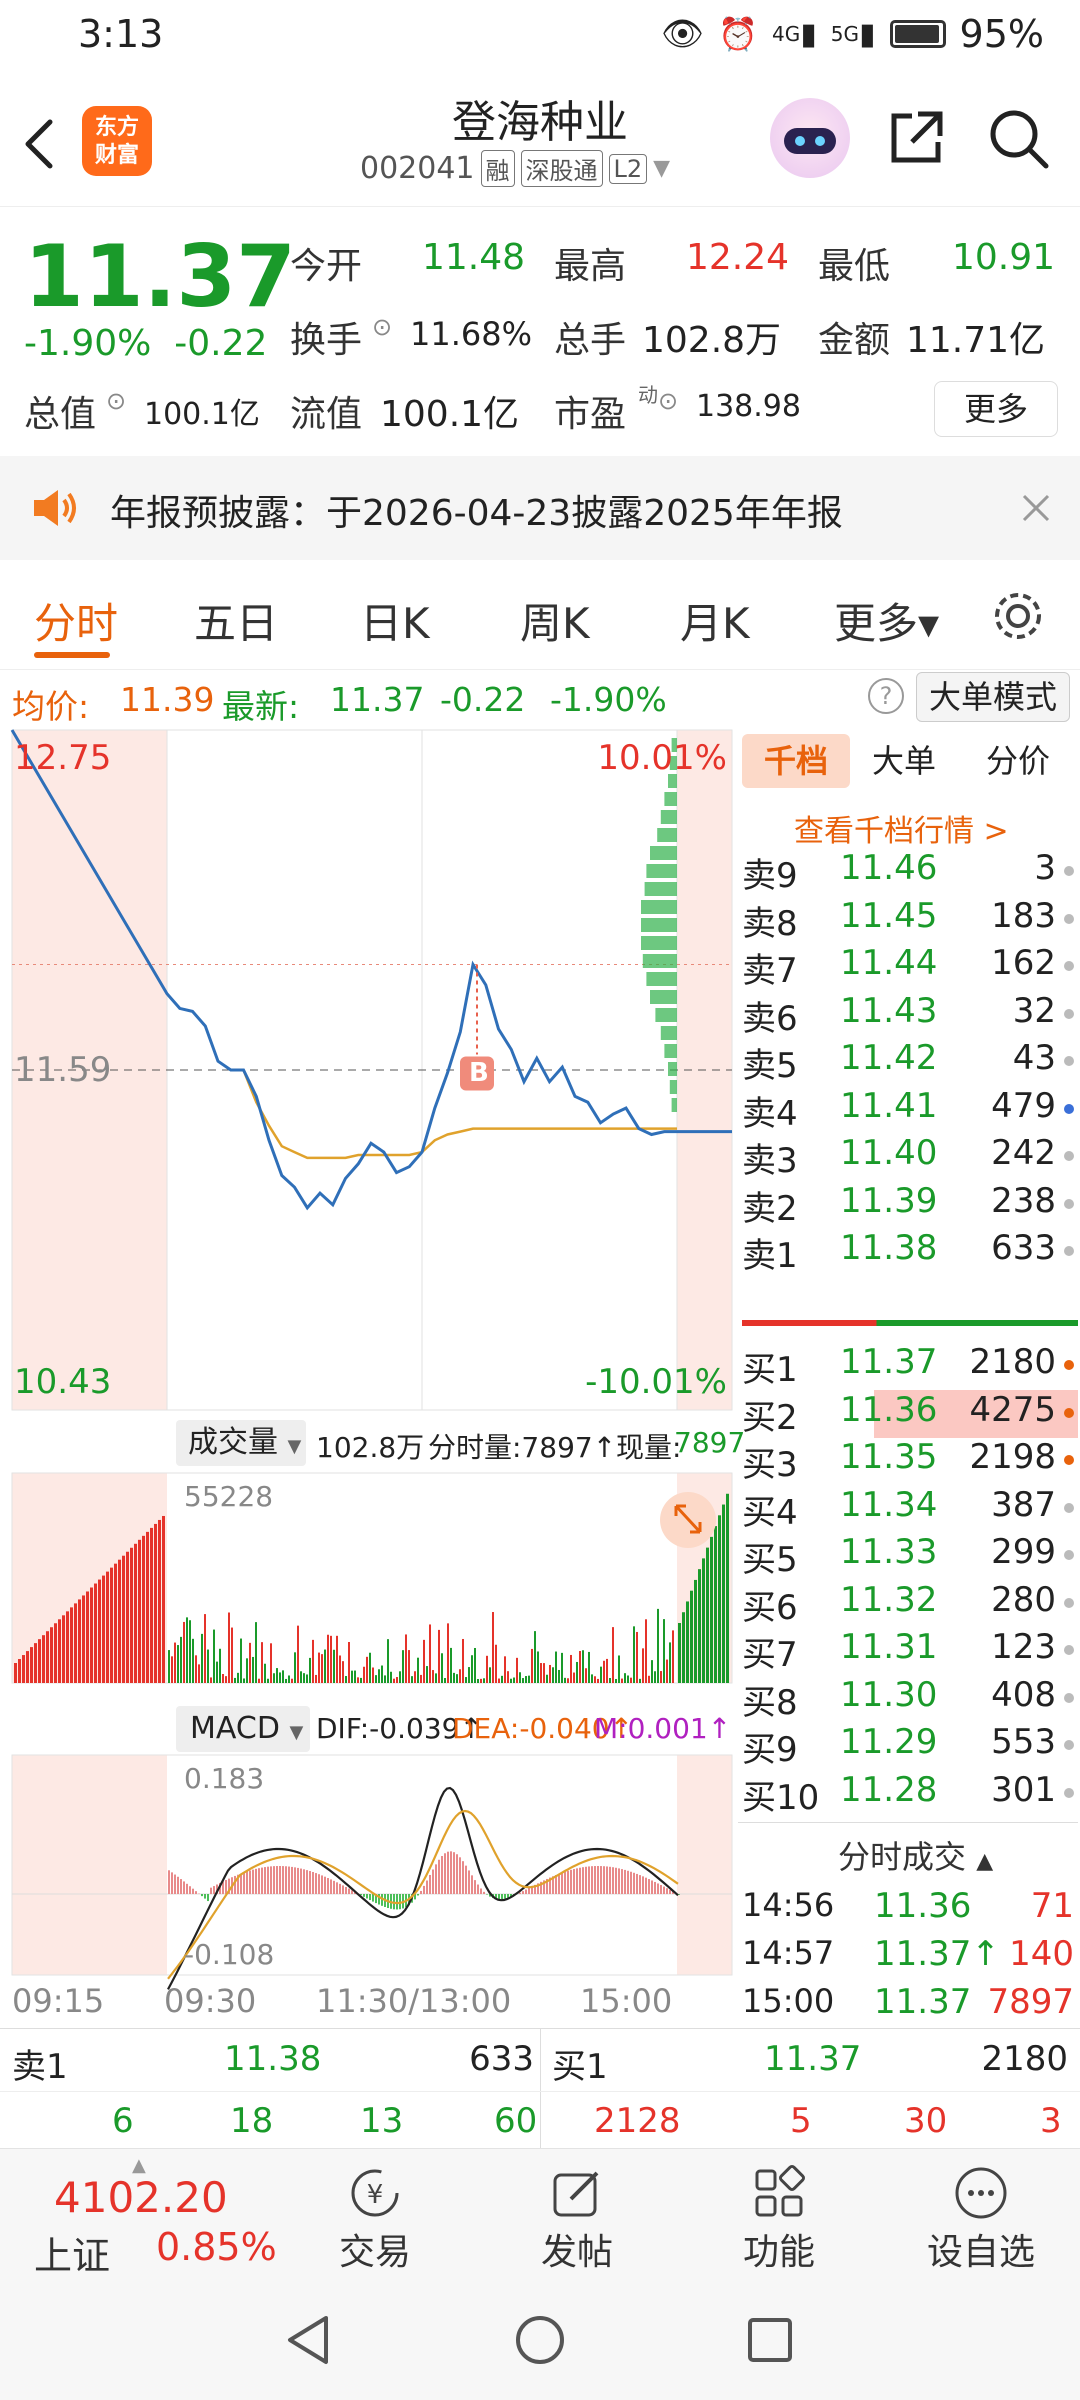 Image resolution: width=1080 pixels, height=2400 pixels. What do you see at coordinates (310, 2340) in the screenshot?
I see `nav-back-icon` at bounding box center [310, 2340].